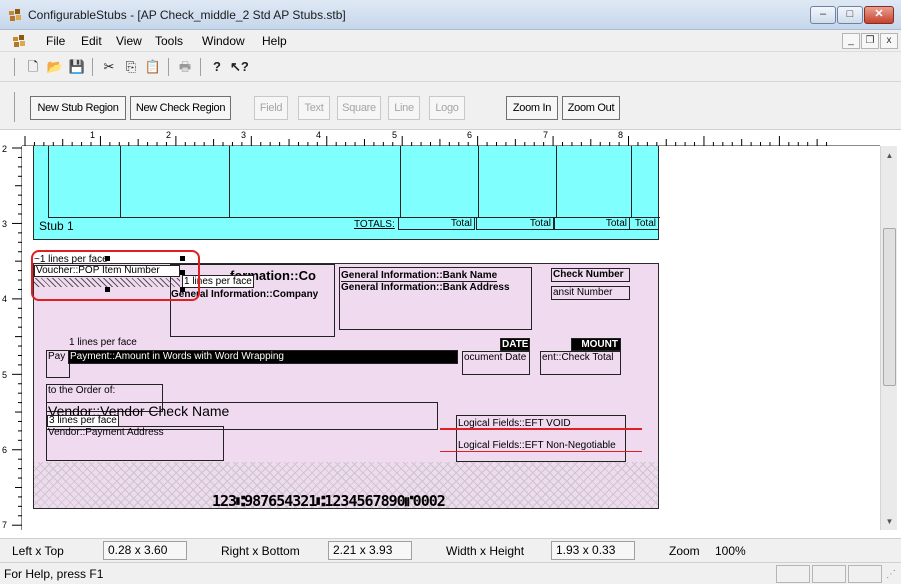  I want to click on amount-words-lines-per-face: 1 lines per face, so click(103, 342).